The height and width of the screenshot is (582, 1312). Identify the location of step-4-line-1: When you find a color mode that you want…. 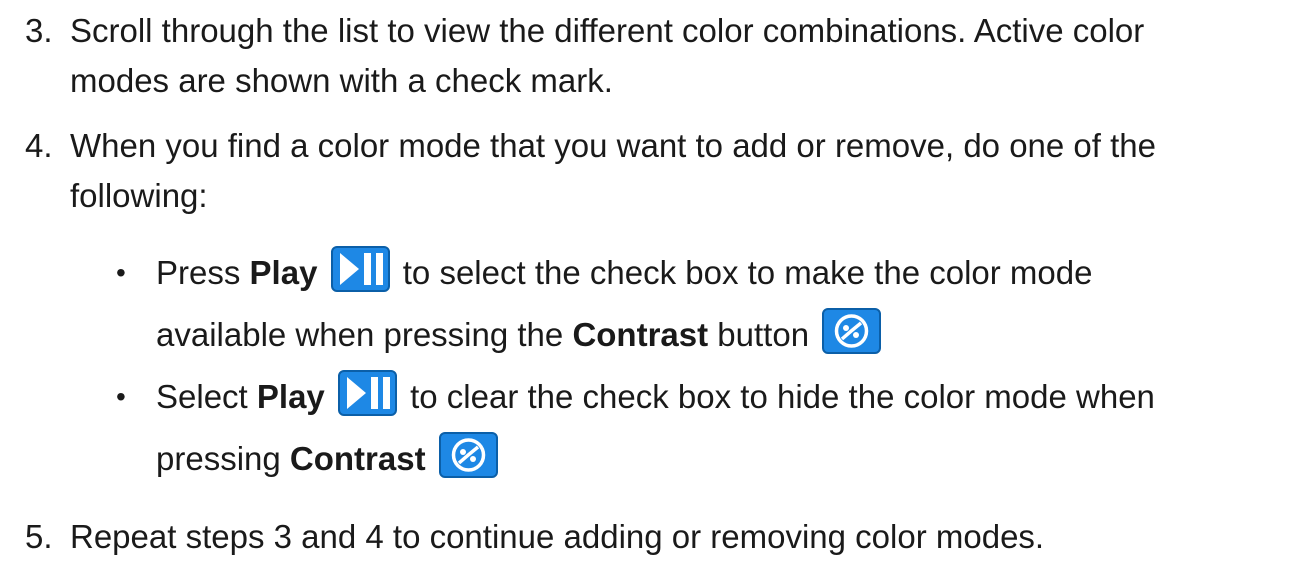
(613, 145).